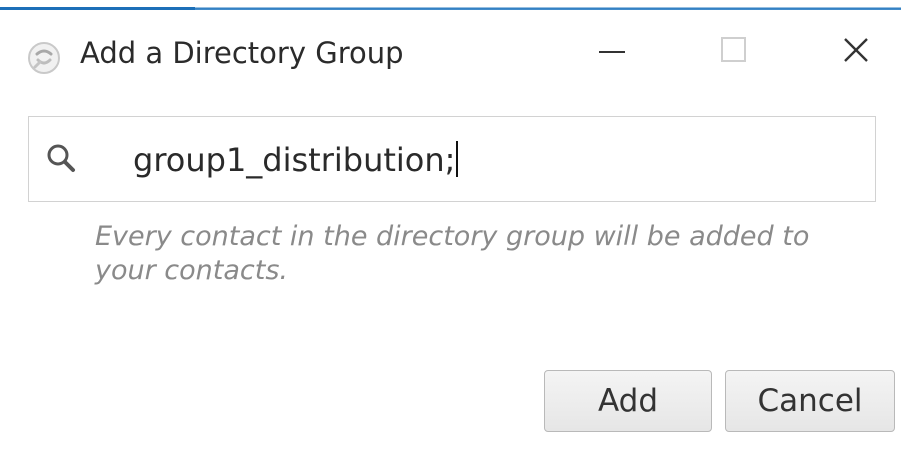  What do you see at coordinates (242, 53) in the screenshot?
I see `dialog-title: Add a Directory Group` at bounding box center [242, 53].